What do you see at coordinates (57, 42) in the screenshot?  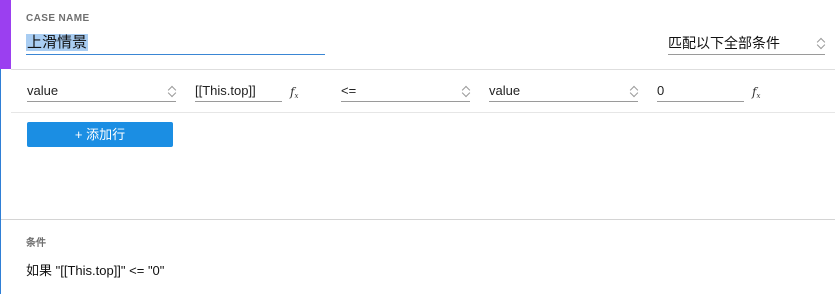 I see `case-name-value: 上滑情景` at bounding box center [57, 42].